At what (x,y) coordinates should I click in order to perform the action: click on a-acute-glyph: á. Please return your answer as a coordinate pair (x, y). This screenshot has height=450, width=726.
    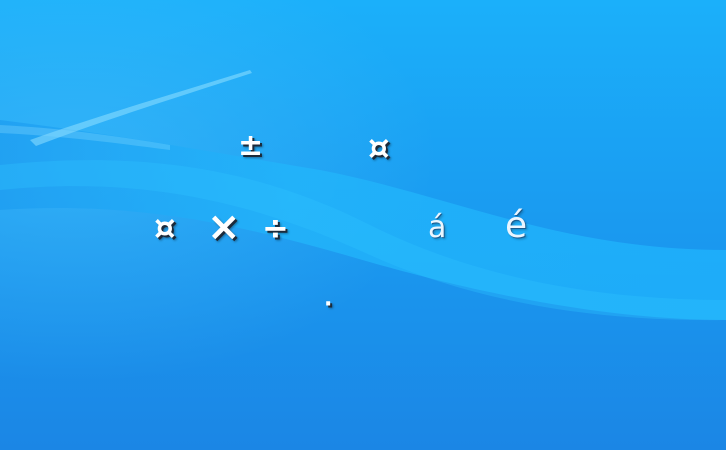
    Looking at the image, I should click on (437, 227).